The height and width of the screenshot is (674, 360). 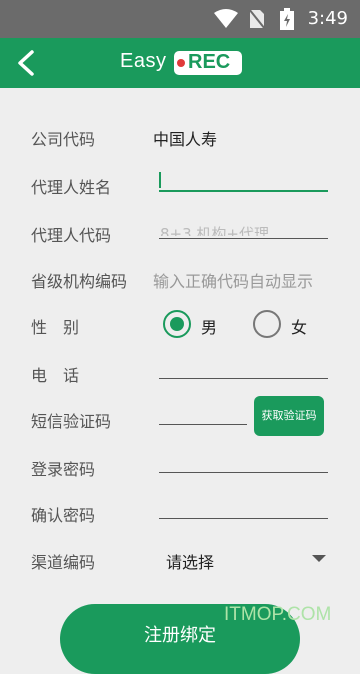 I want to click on battery-charging-icon, so click(x=287, y=21).